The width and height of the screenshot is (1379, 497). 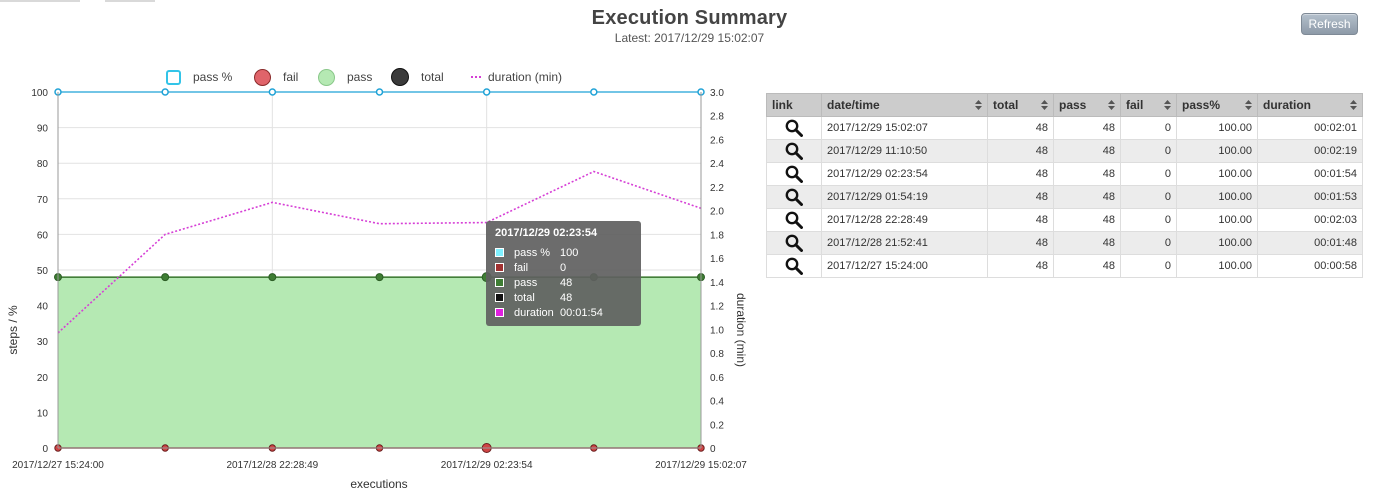 What do you see at coordinates (904, 266) in the screenshot?
I see `datetime-cell: 2017/12/27 15:24:00` at bounding box center [904, 266].